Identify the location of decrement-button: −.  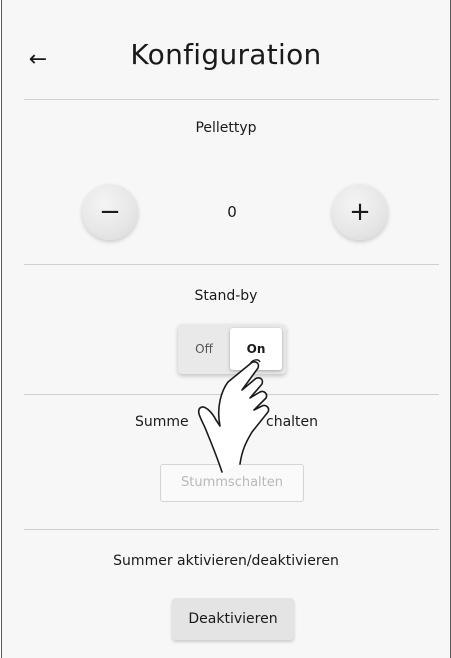
(110, 212).